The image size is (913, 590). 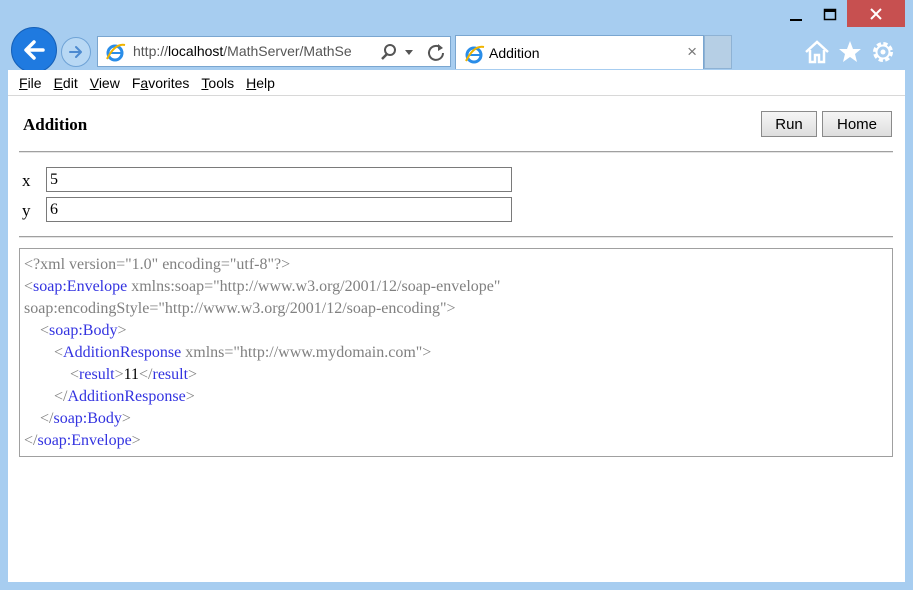 I want to click on minimize-button, so click(x=796, y=14).